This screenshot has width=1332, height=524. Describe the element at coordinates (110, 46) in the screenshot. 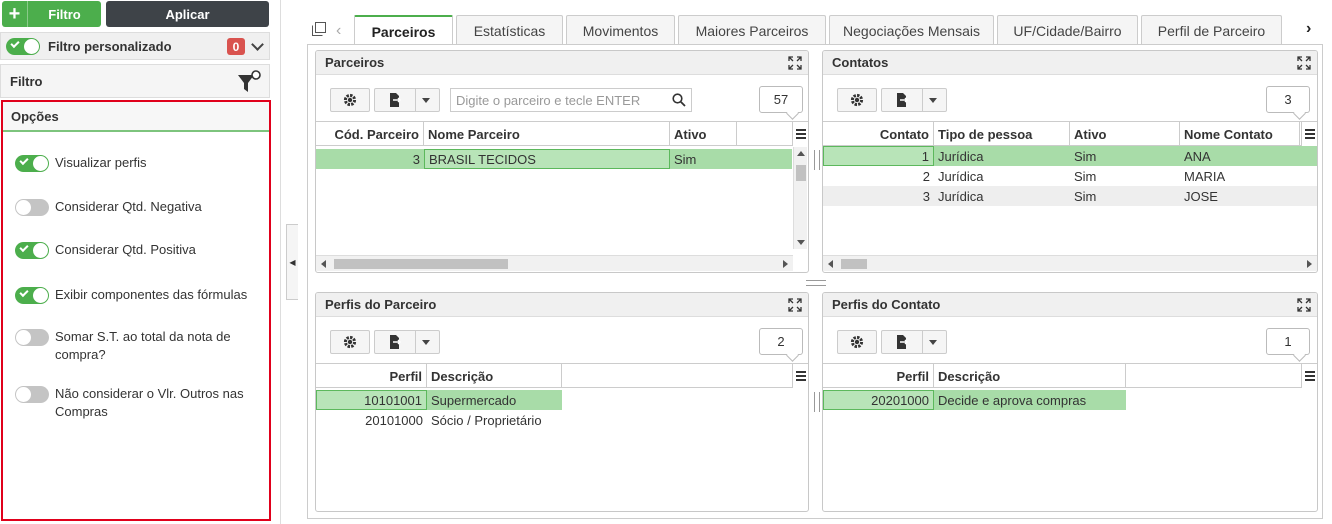

I see `custom-filter-label: Filtro personalizado` at that location.